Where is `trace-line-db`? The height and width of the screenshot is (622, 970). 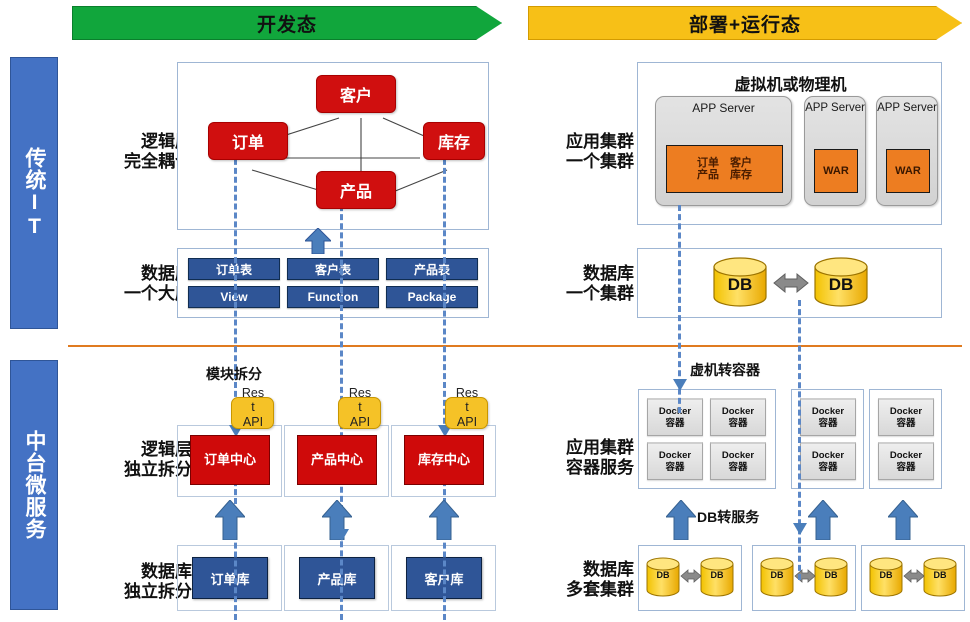
trace-line-db is located at coordinates (799, 440).